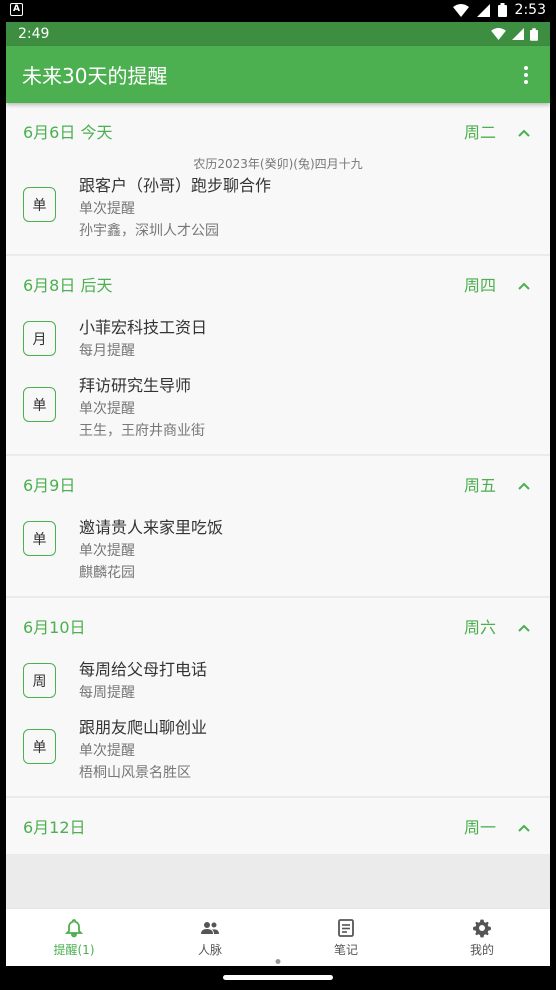  I want to click on system-clock: 2:53, so click(530, 10).